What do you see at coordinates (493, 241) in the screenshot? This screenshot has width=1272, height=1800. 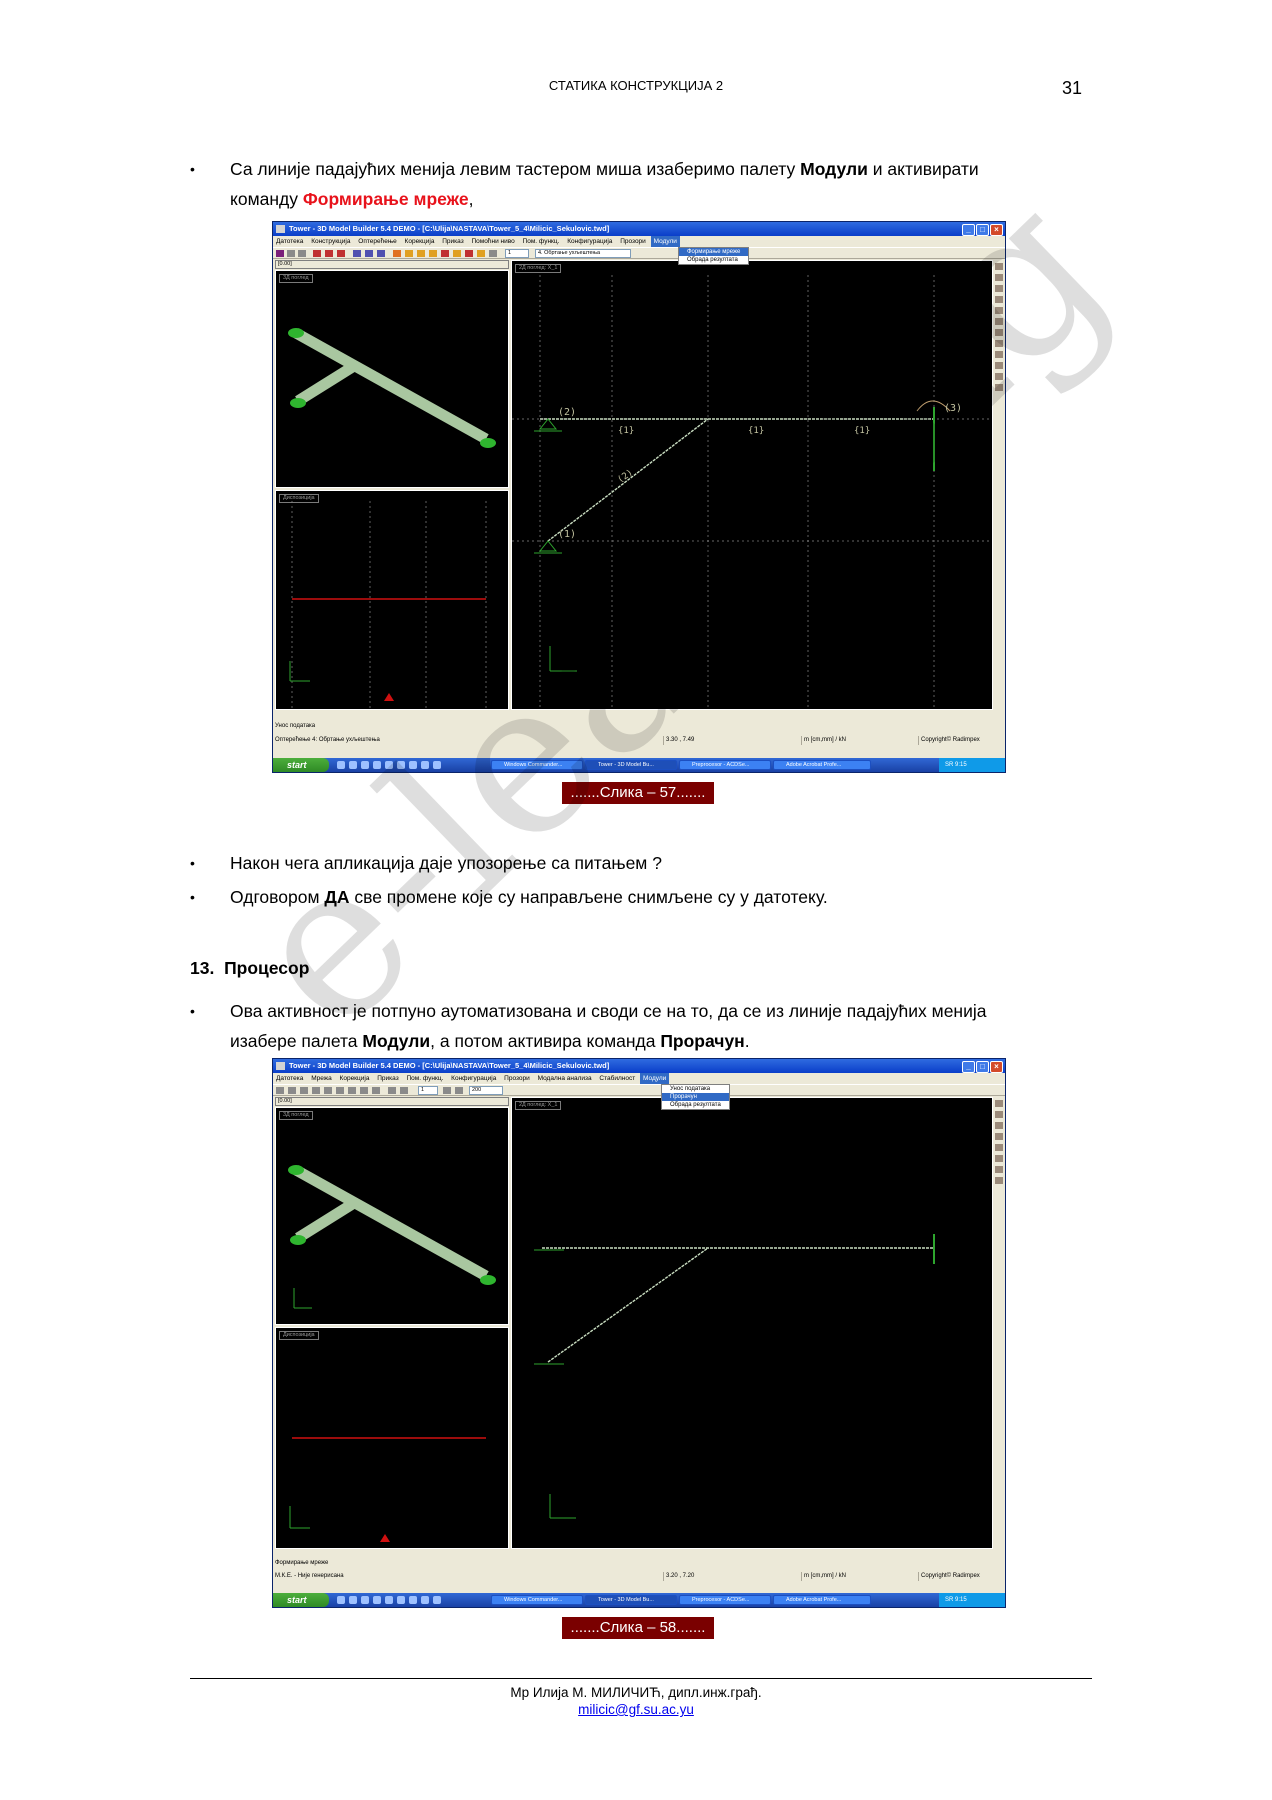 I see `menu-item: Помоћни ниво` at bounding box center [493, 241].